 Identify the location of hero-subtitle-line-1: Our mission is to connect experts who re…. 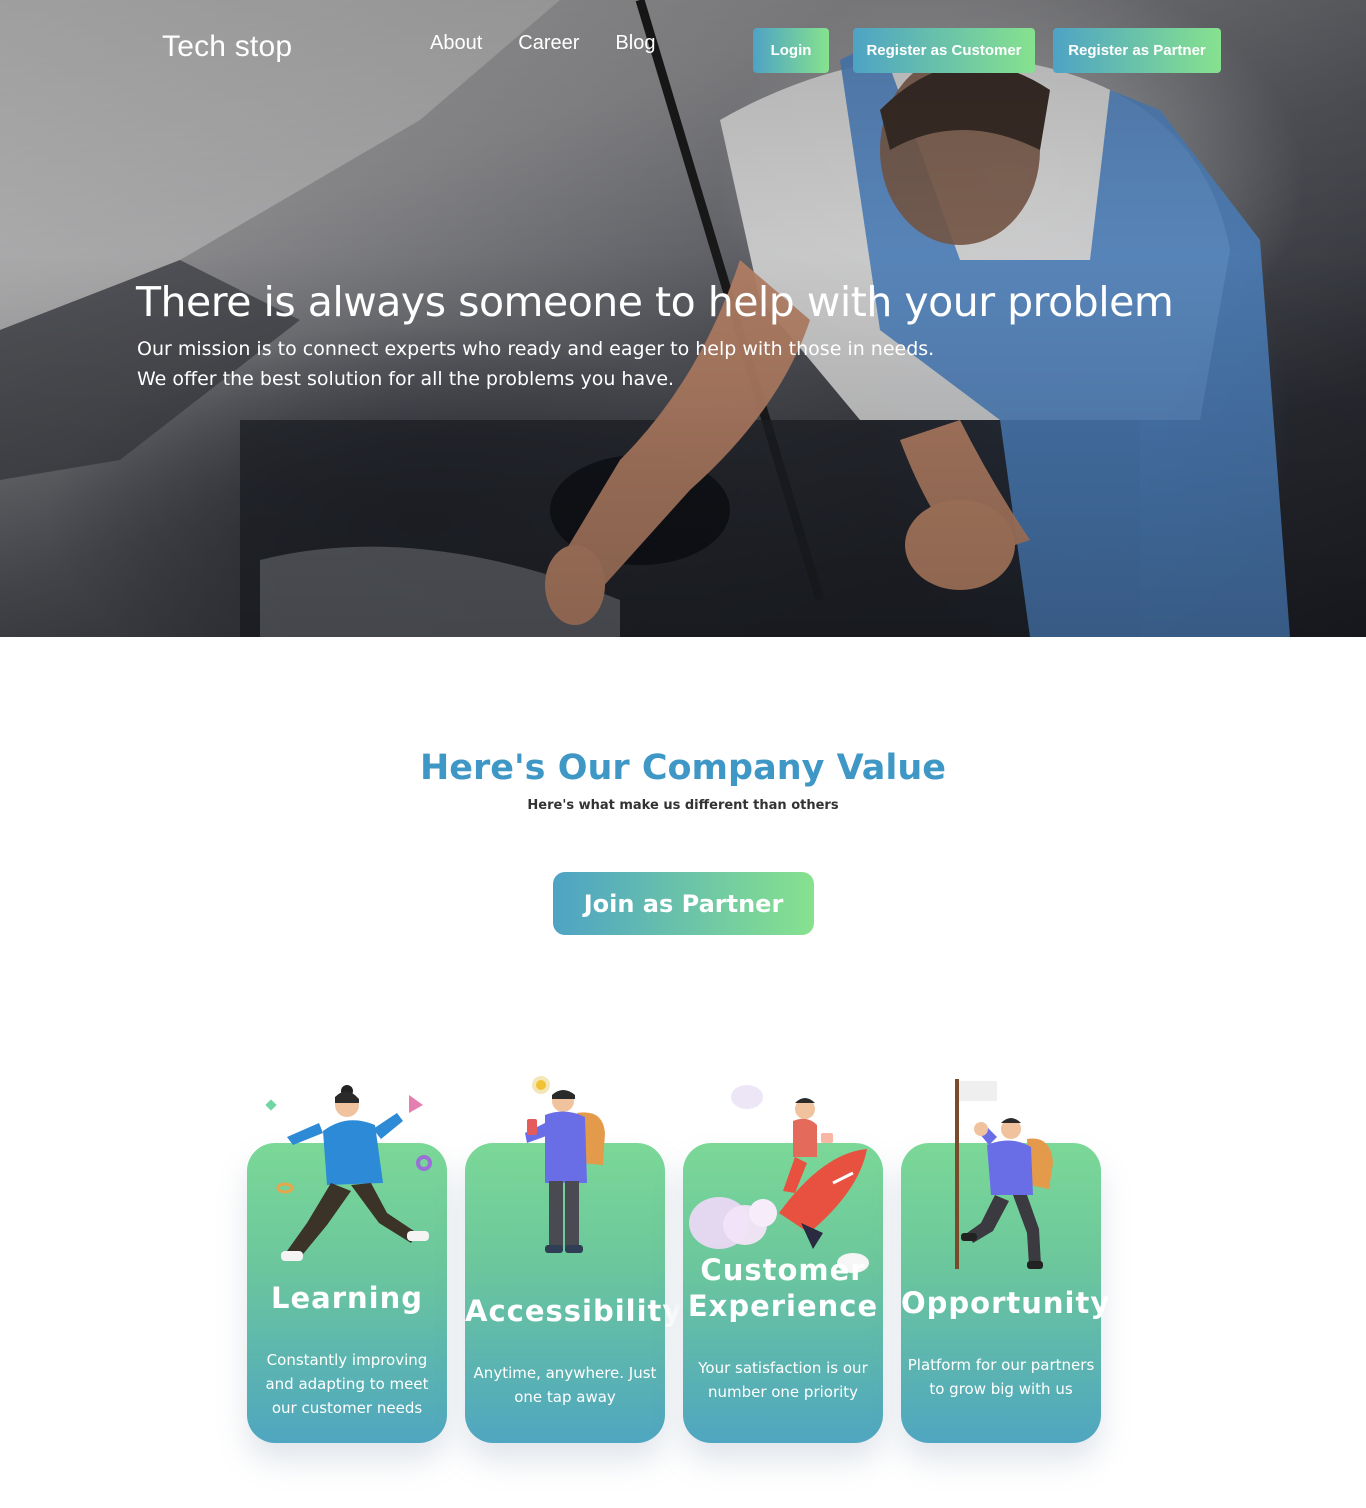
(536, 349).